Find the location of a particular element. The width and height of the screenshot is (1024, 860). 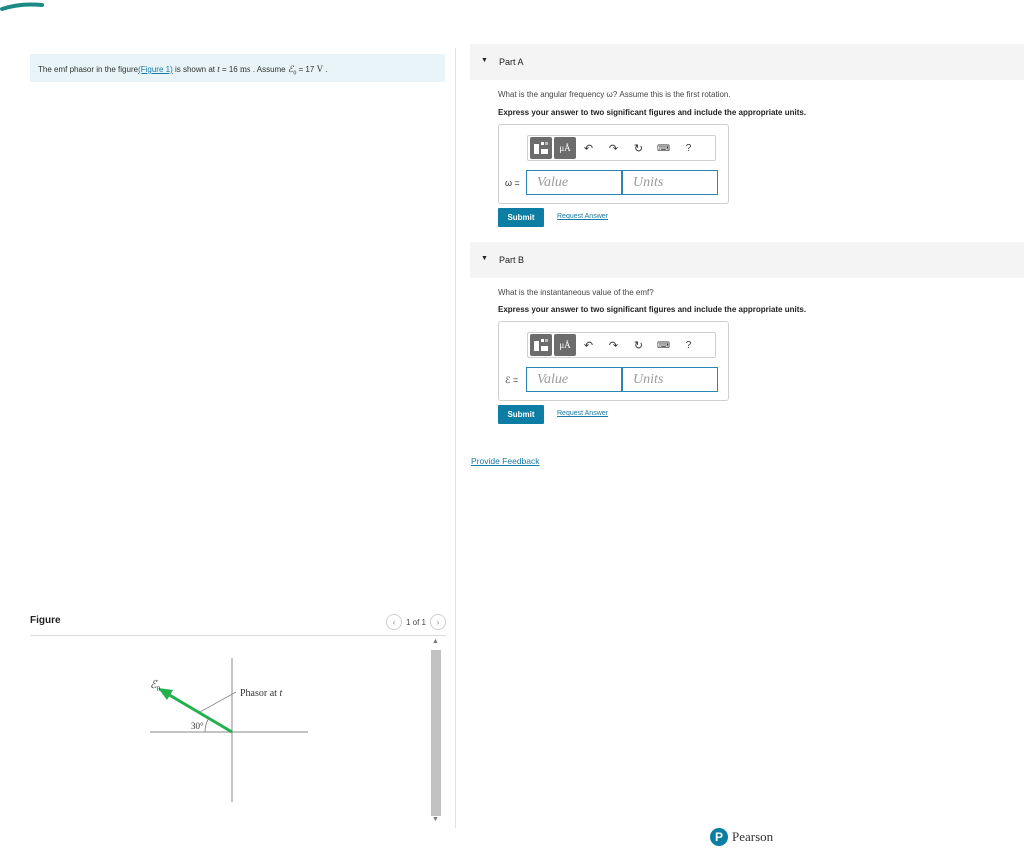

problem-text-end: . is located at coordinates (325, 69).